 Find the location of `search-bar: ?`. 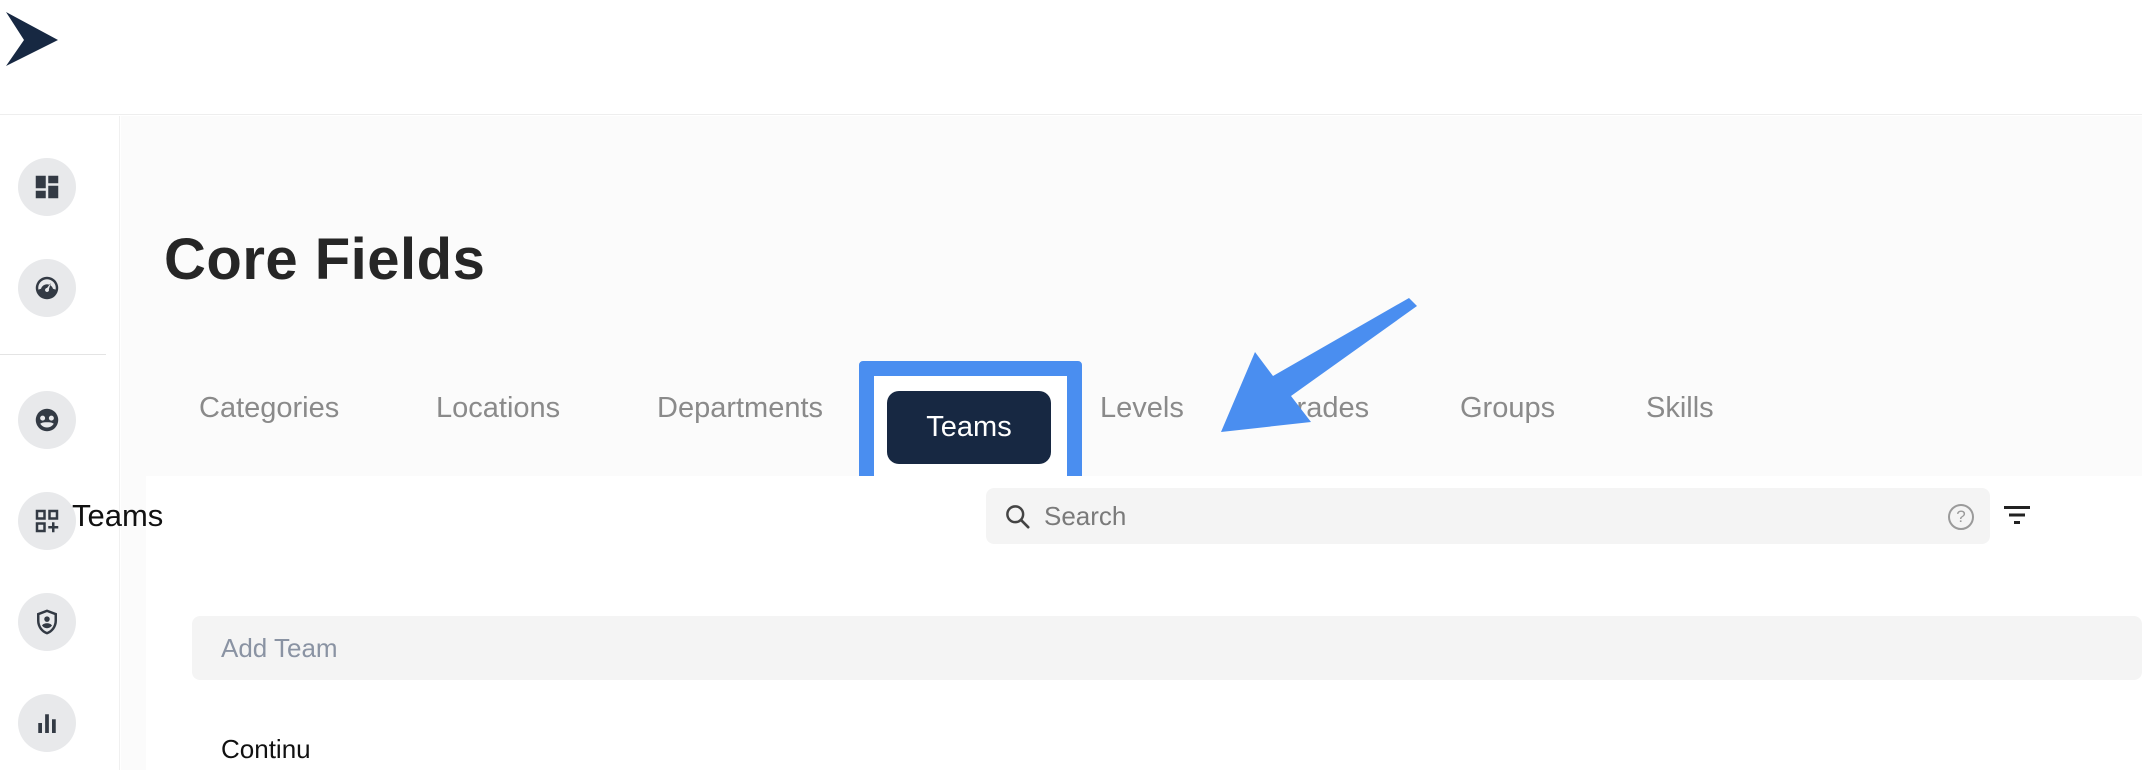

search-bar: ? is located at coordinates (1488, 516).